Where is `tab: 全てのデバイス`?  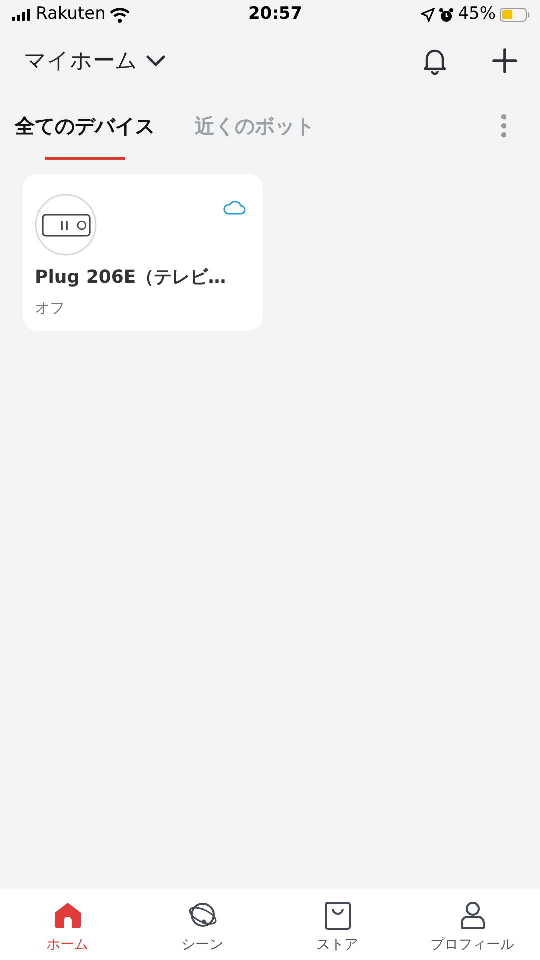 tab: 全てのデバイス is located at coordinates (85, 126).